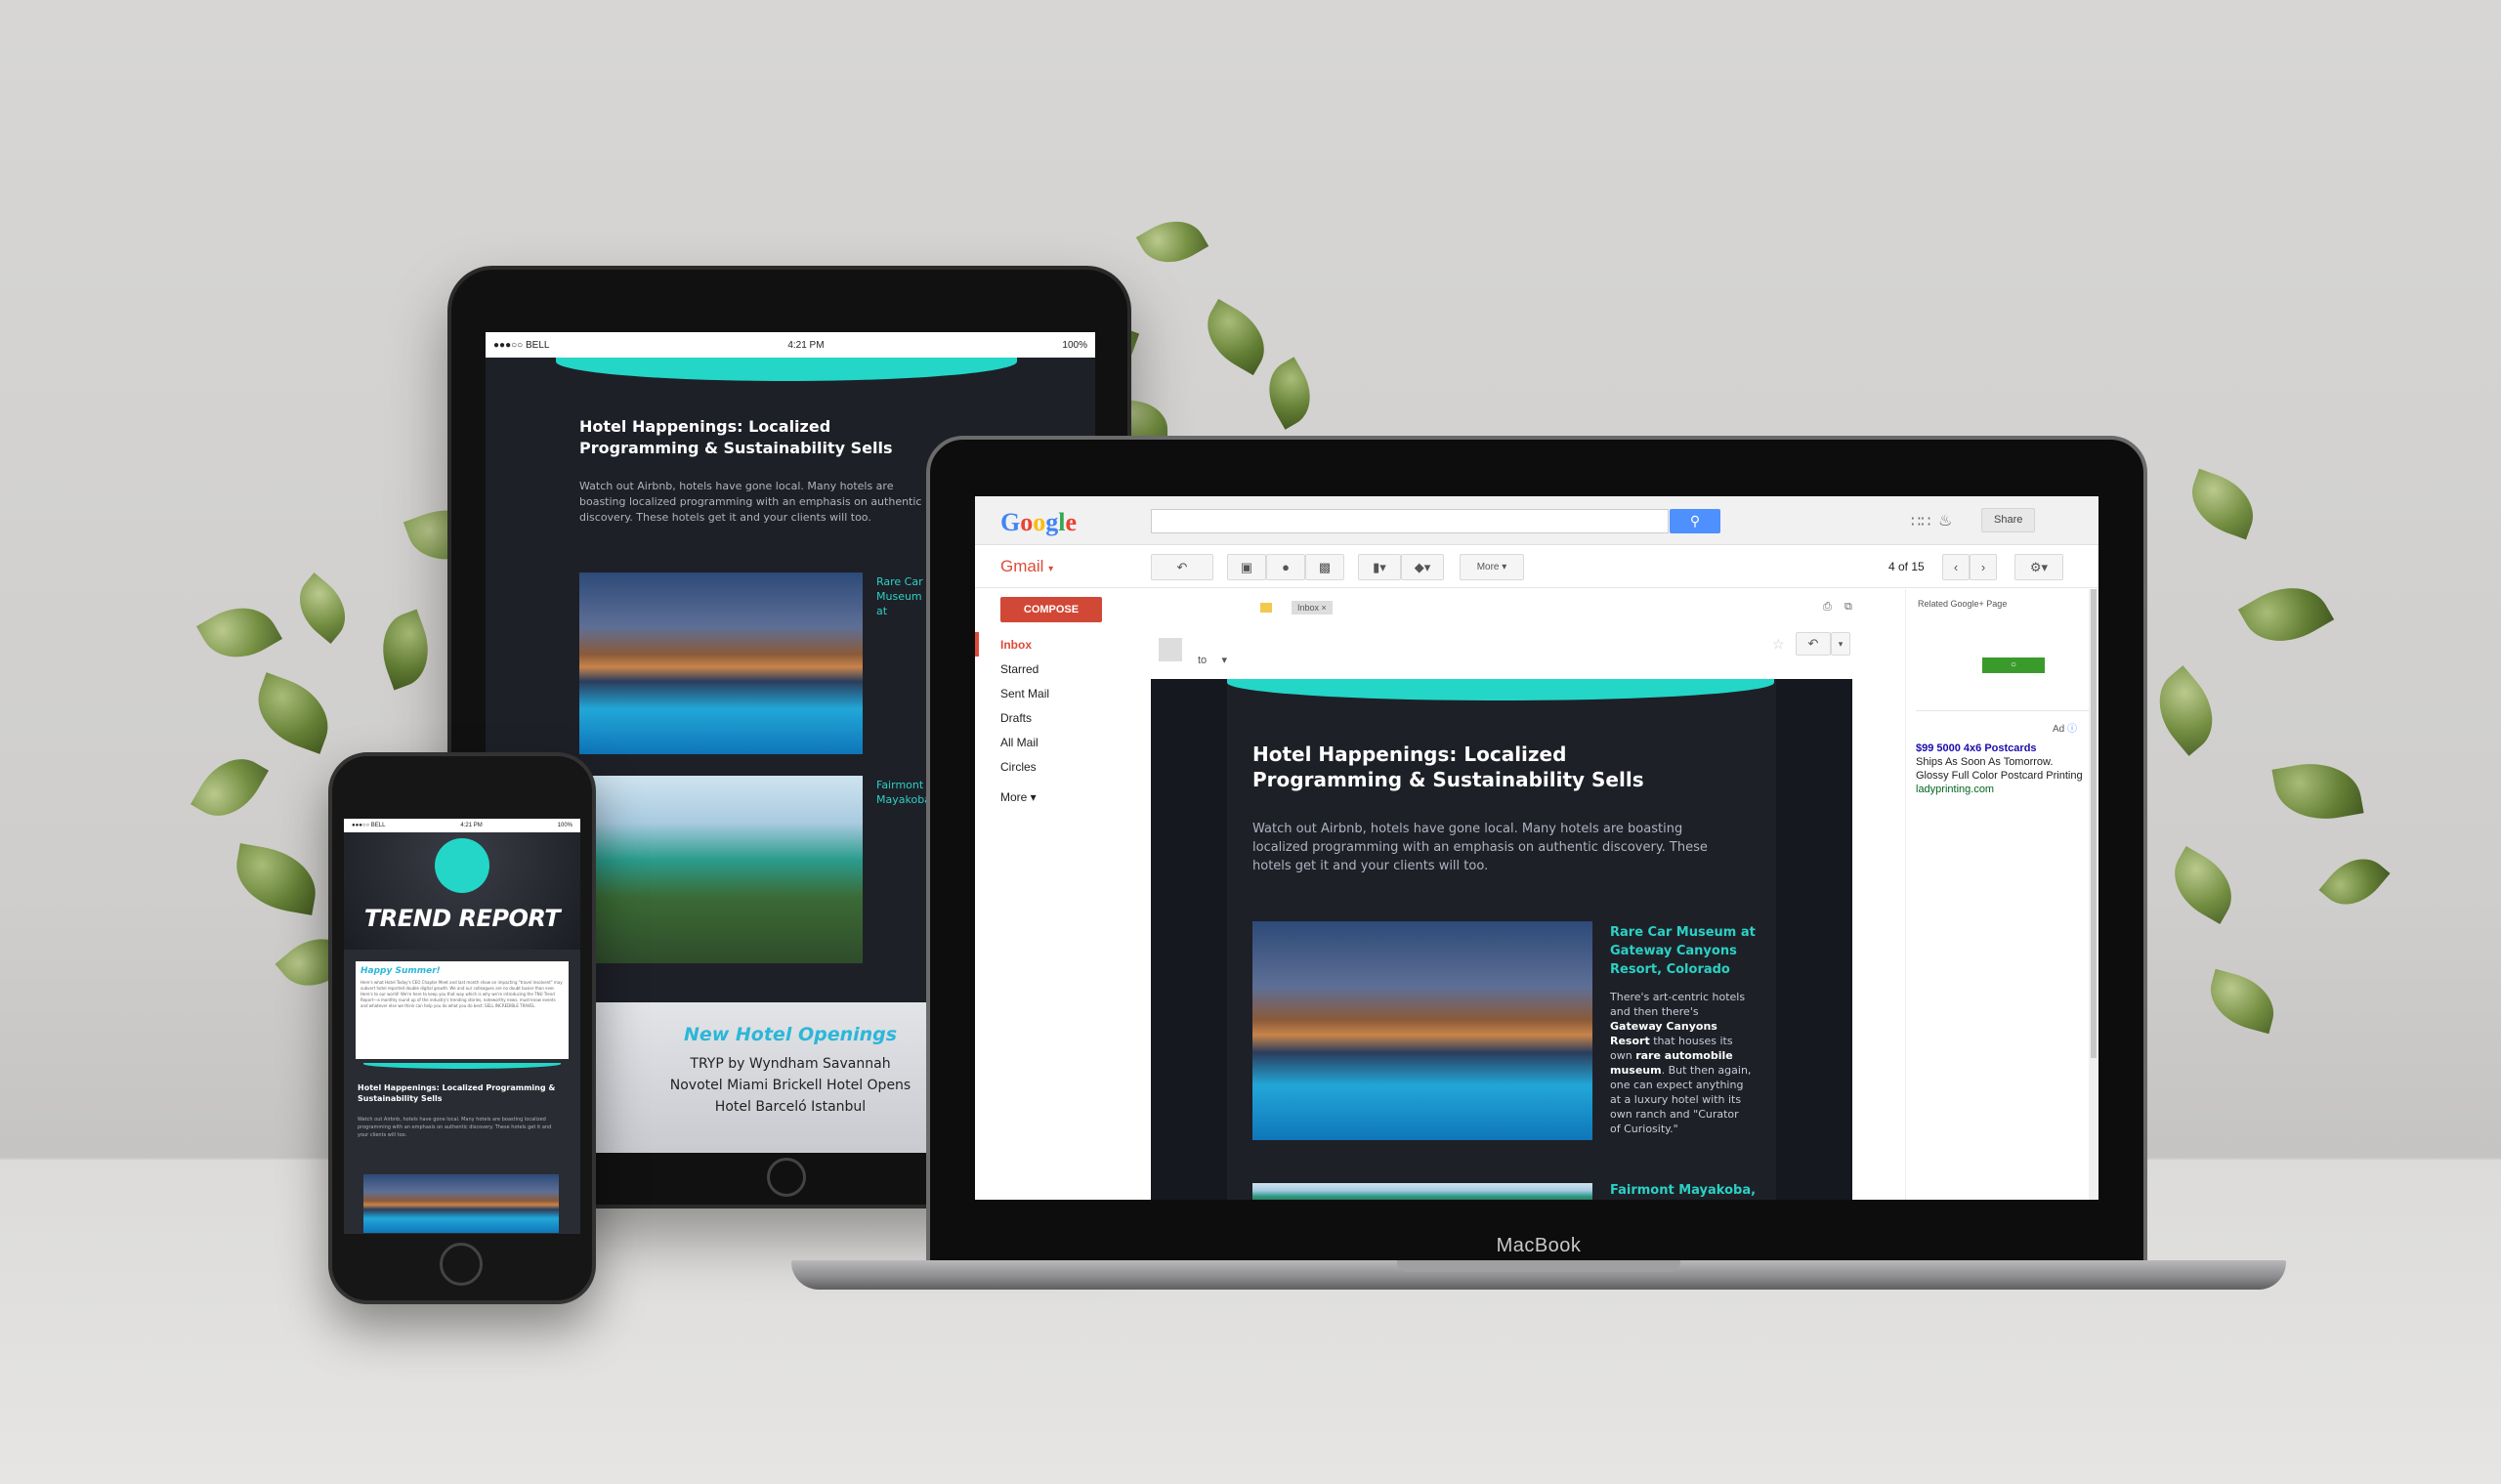 The height and width of the screenshot is (1484, 2501). I want to click on label-chip: Inbox ×, so click(1312, 608).